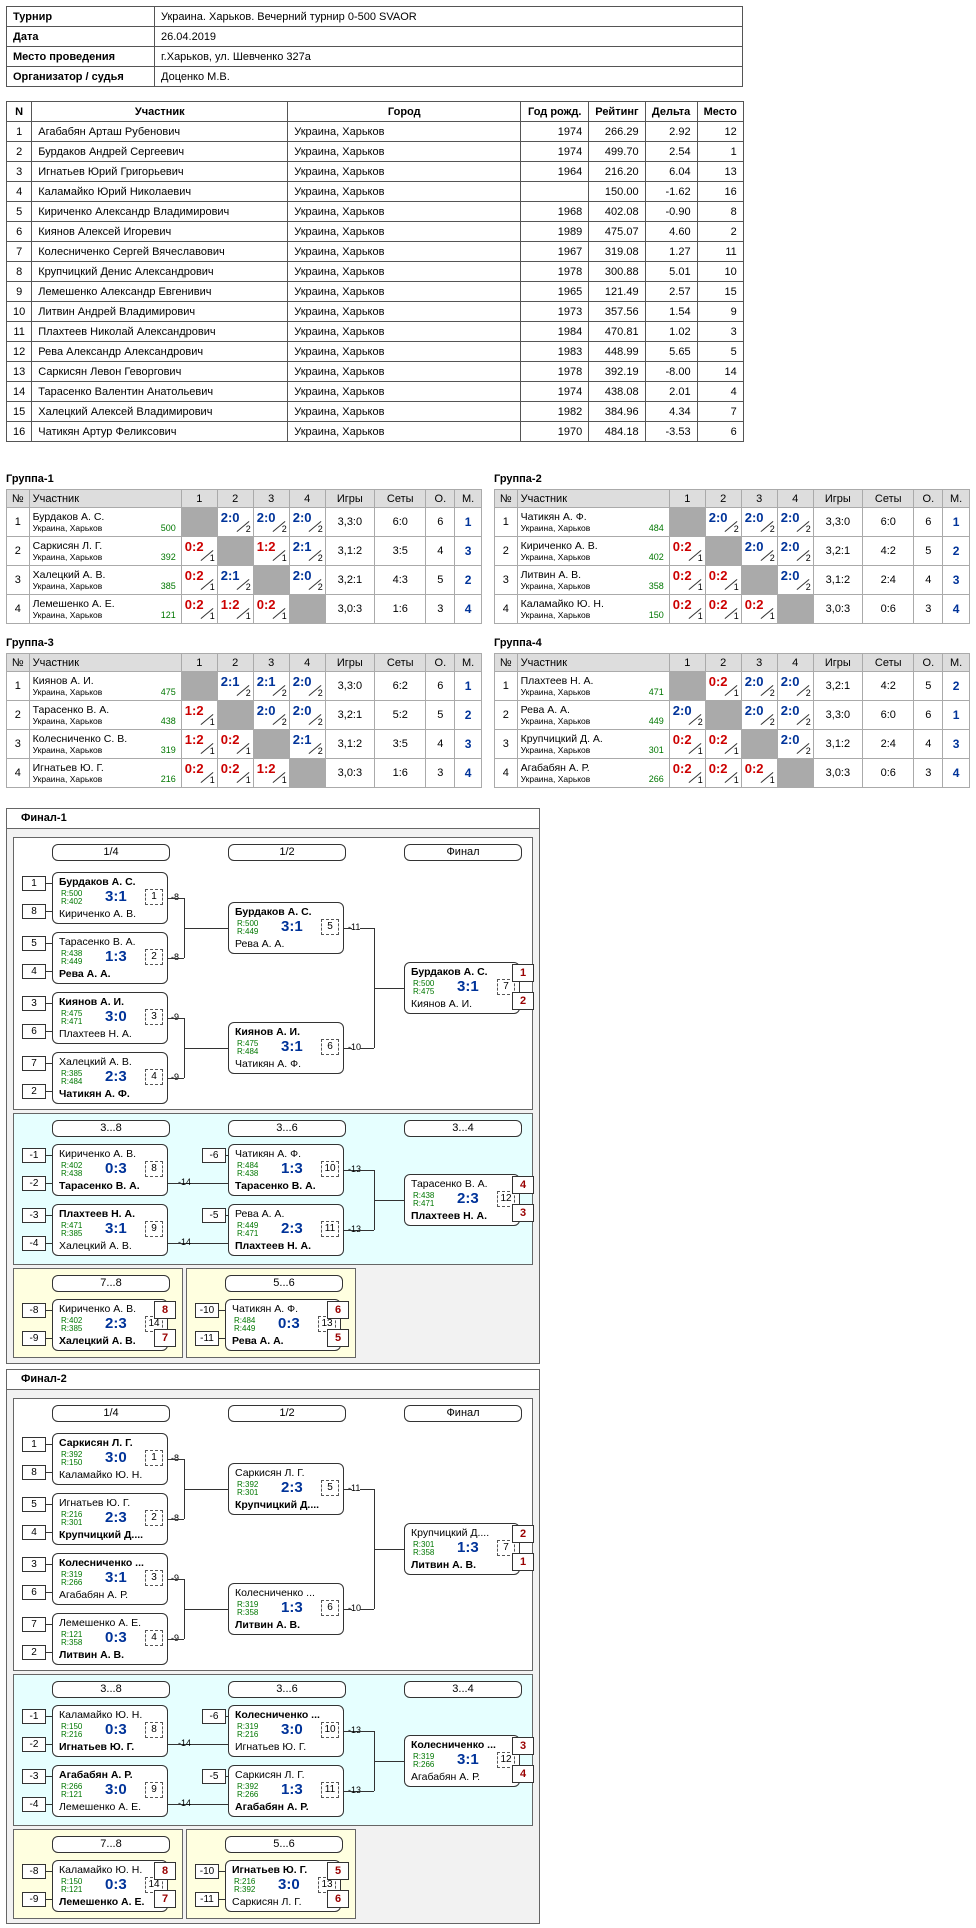 The image size is (976, 1928). I want to click on player-cell: Колесниченко Сергей Вячеславович, so click(160, 251).